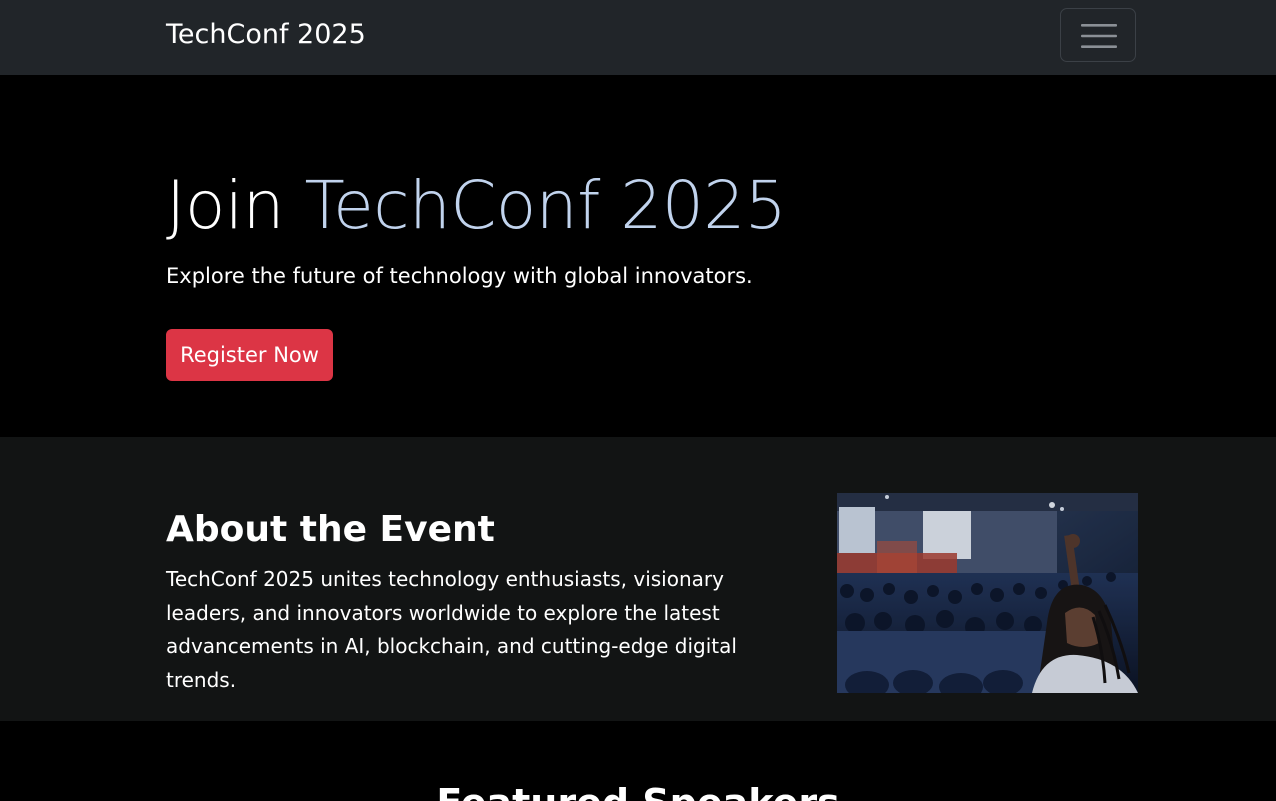 This screenshot has height=801, width=1276. I want to click on hamburger-menu-icon, so click(1099, 36).